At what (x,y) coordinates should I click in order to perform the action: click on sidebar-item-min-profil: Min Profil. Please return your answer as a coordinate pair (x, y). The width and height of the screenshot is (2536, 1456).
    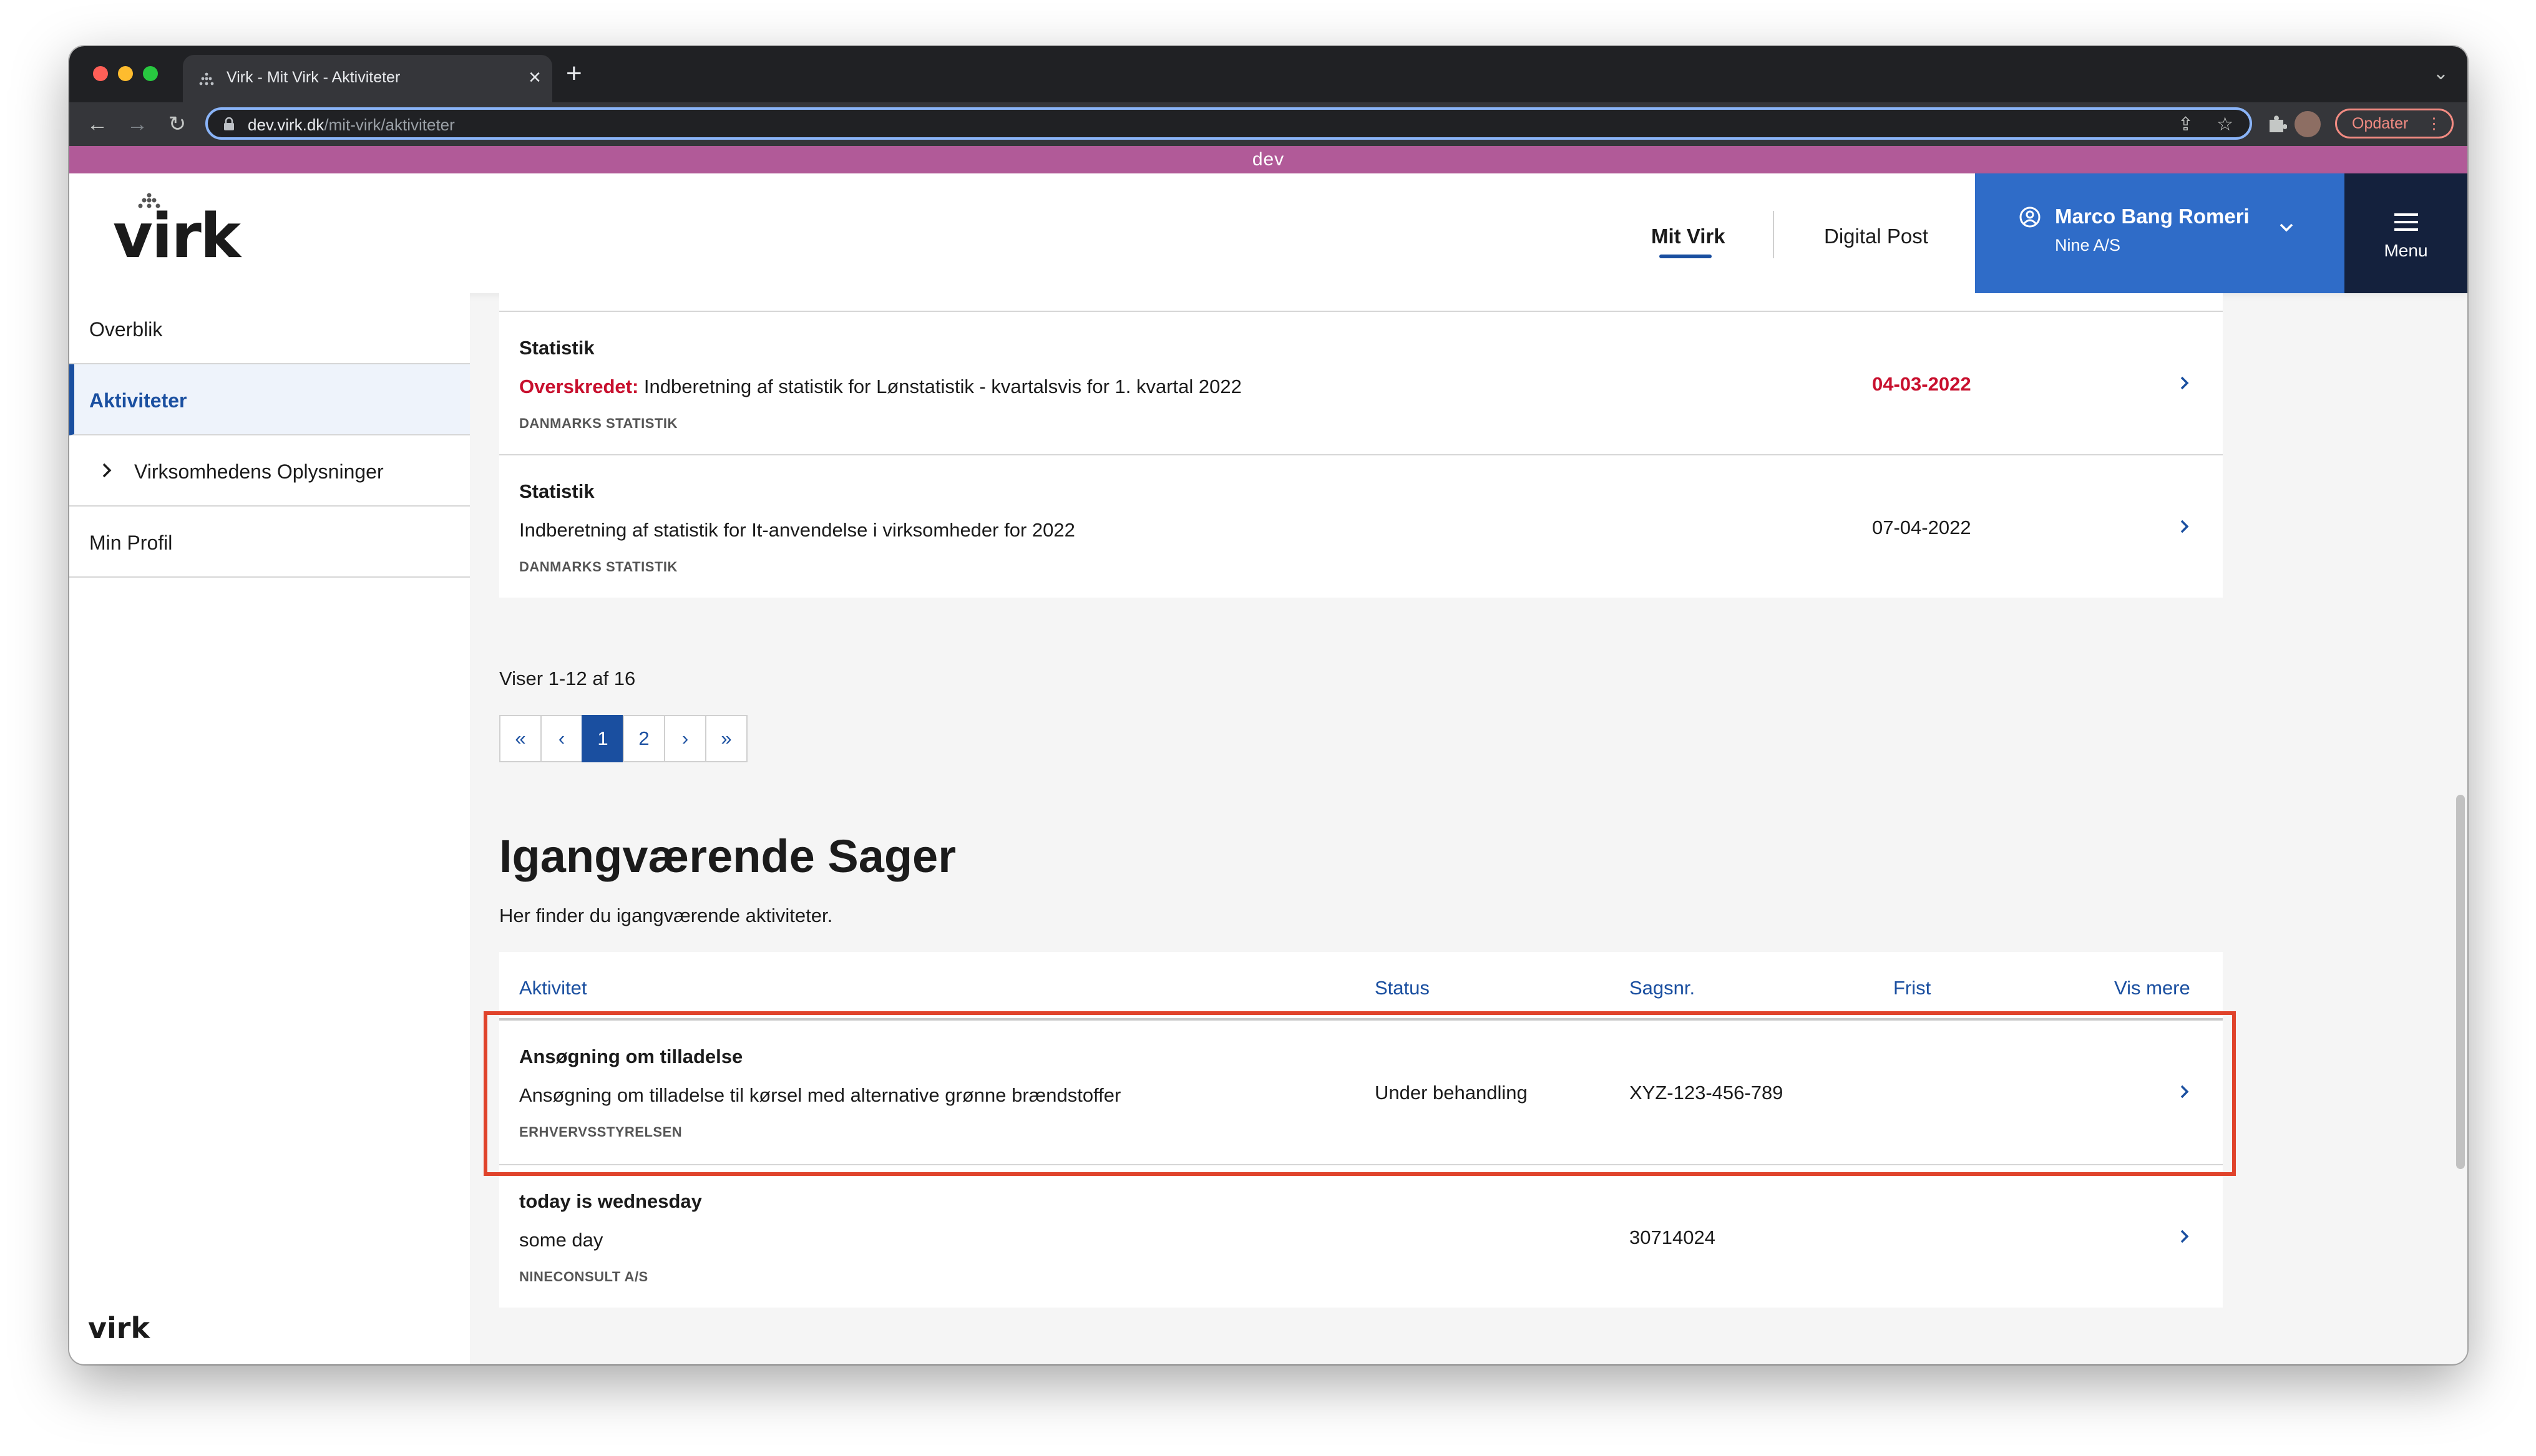
    Looking at the image, I should click on (269, 542).